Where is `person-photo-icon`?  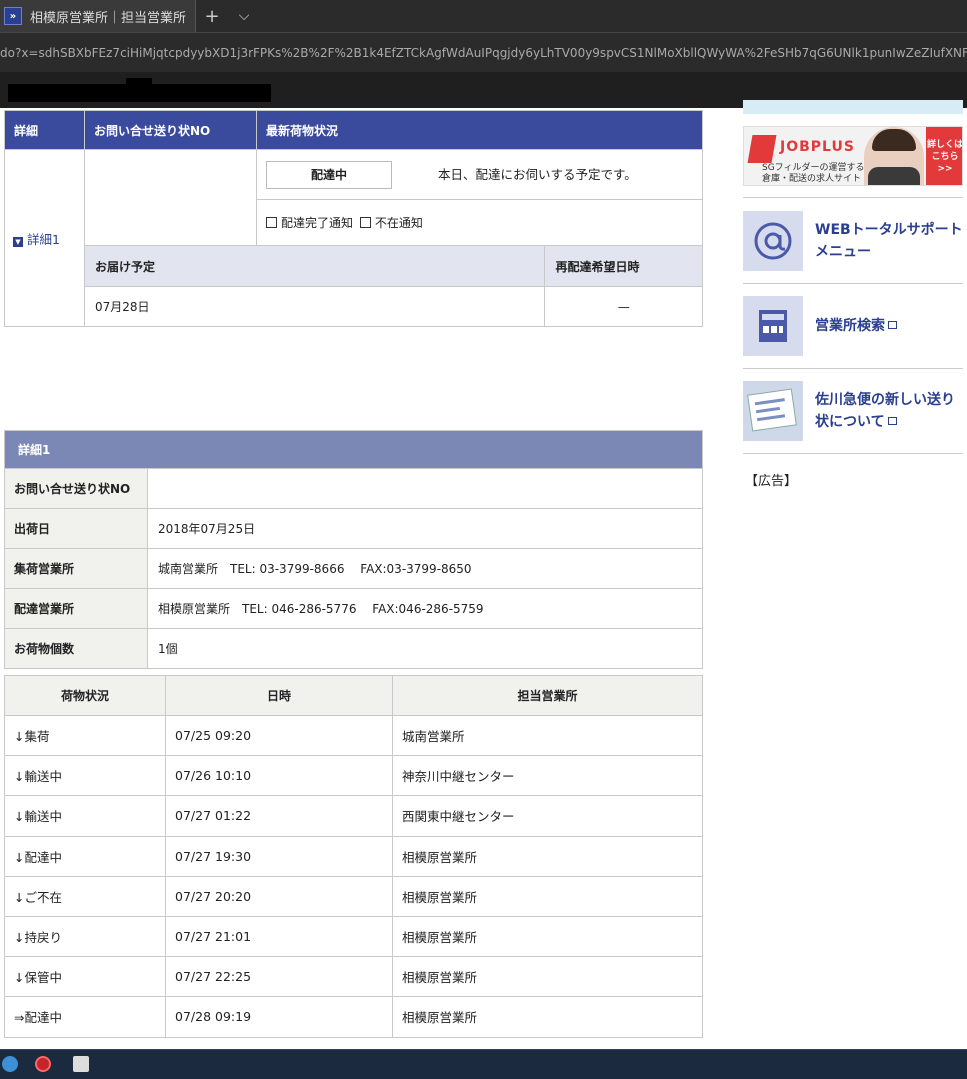 person-photo-icon is located at coordinates (894, 156).